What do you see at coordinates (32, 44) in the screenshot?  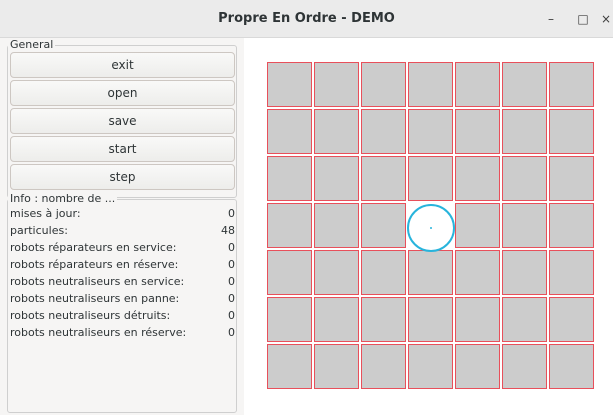 I see `general-frame-label: General` at bounding box center [32, 44].